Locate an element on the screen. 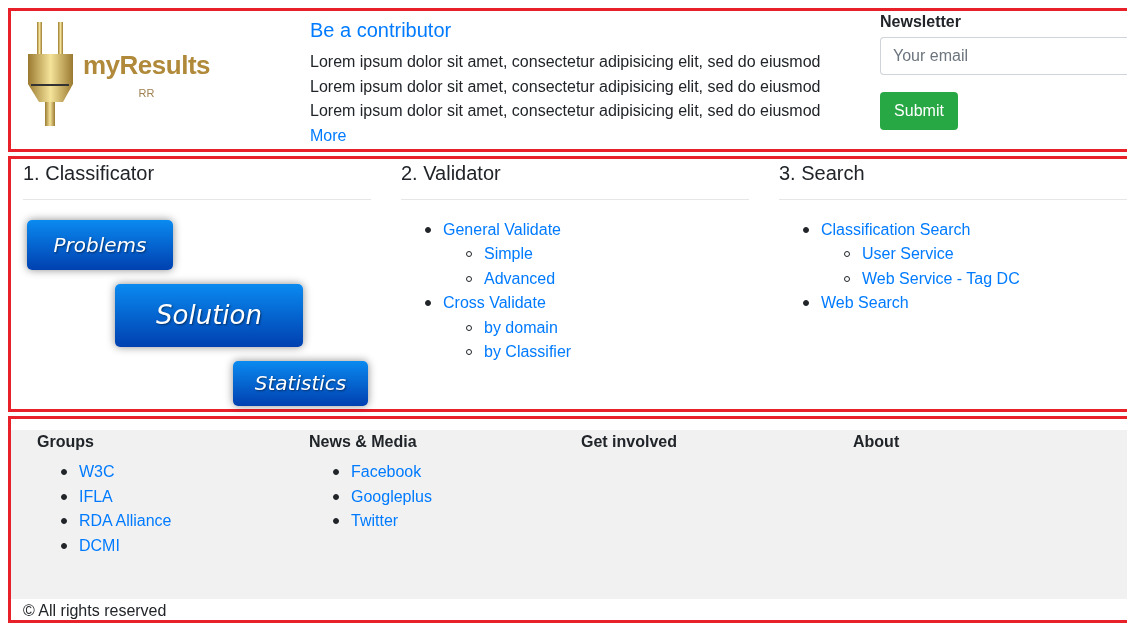  footer-link: DCMI is located at coordinates (99, 545).